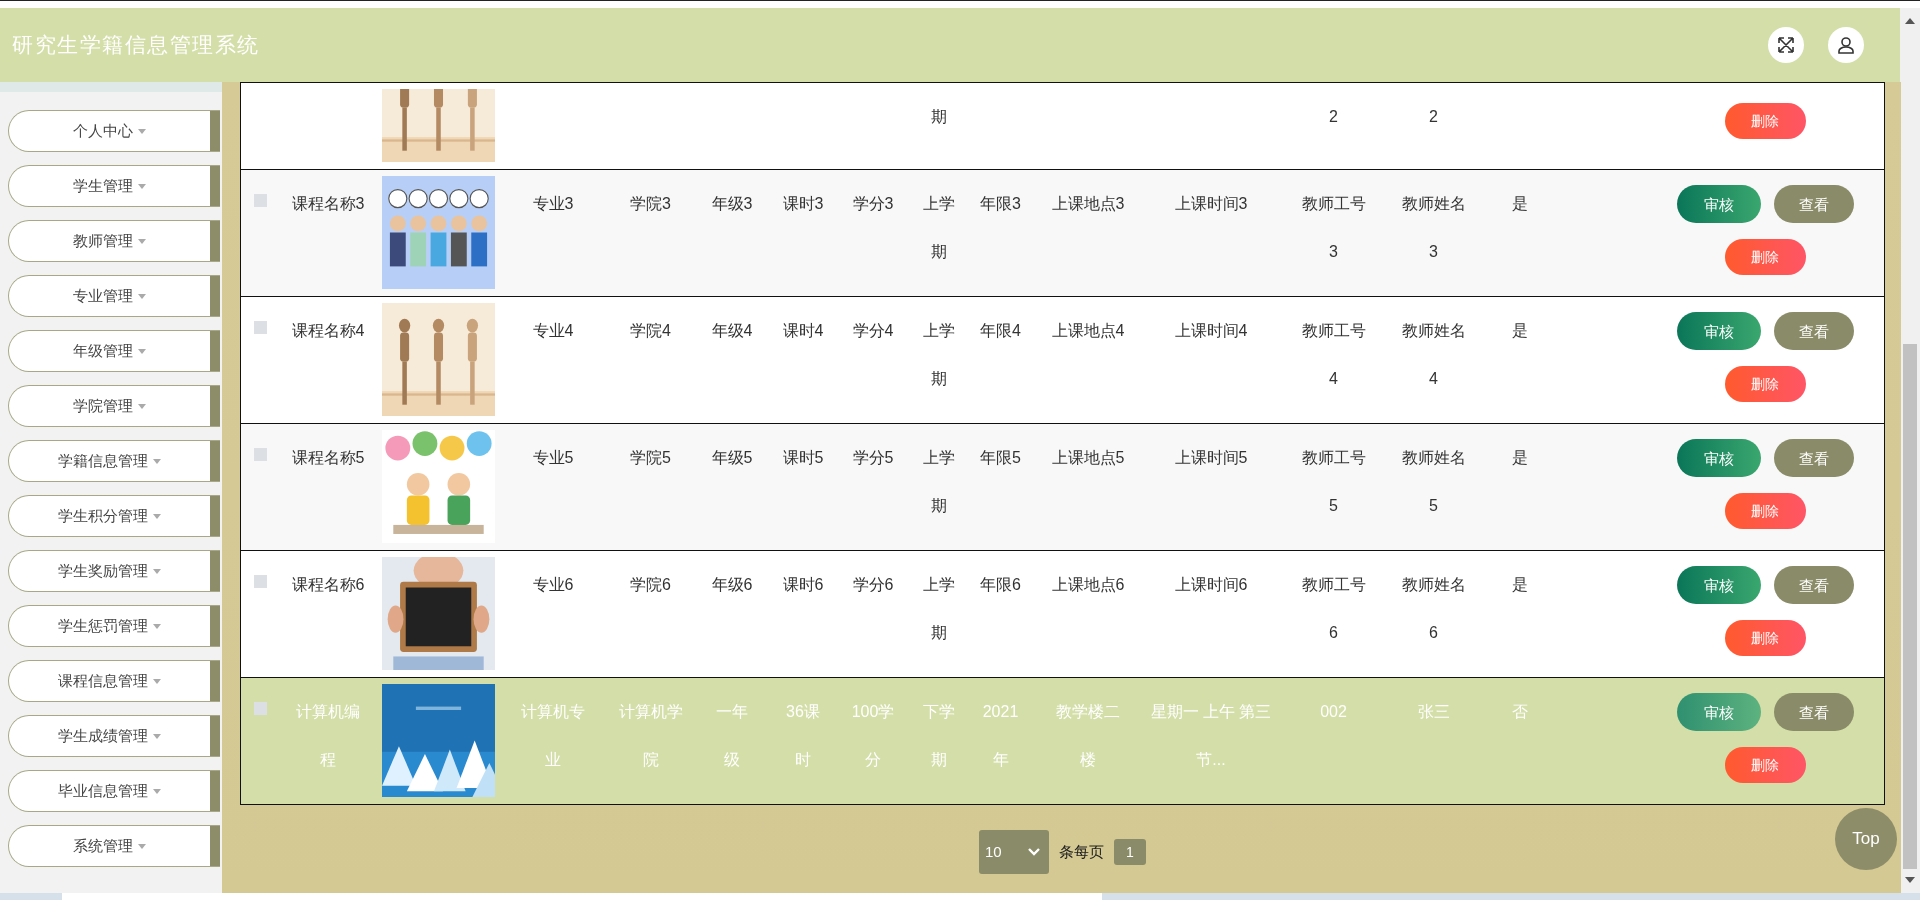 The image size is (1920, 900). I want to click on sidebar-item: 学生奖励管理, so click(114, 571).